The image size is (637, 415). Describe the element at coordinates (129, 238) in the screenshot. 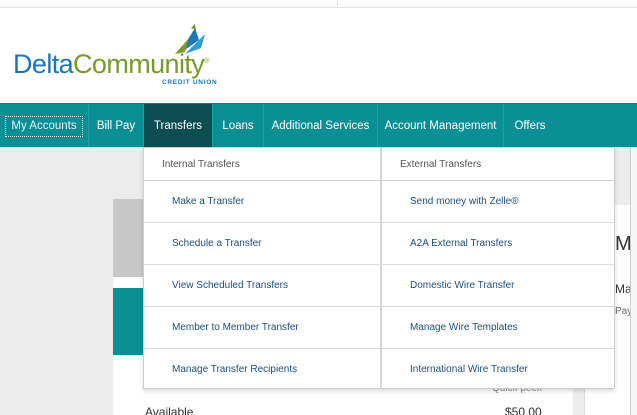

I see `panel-grey-block` at that location.